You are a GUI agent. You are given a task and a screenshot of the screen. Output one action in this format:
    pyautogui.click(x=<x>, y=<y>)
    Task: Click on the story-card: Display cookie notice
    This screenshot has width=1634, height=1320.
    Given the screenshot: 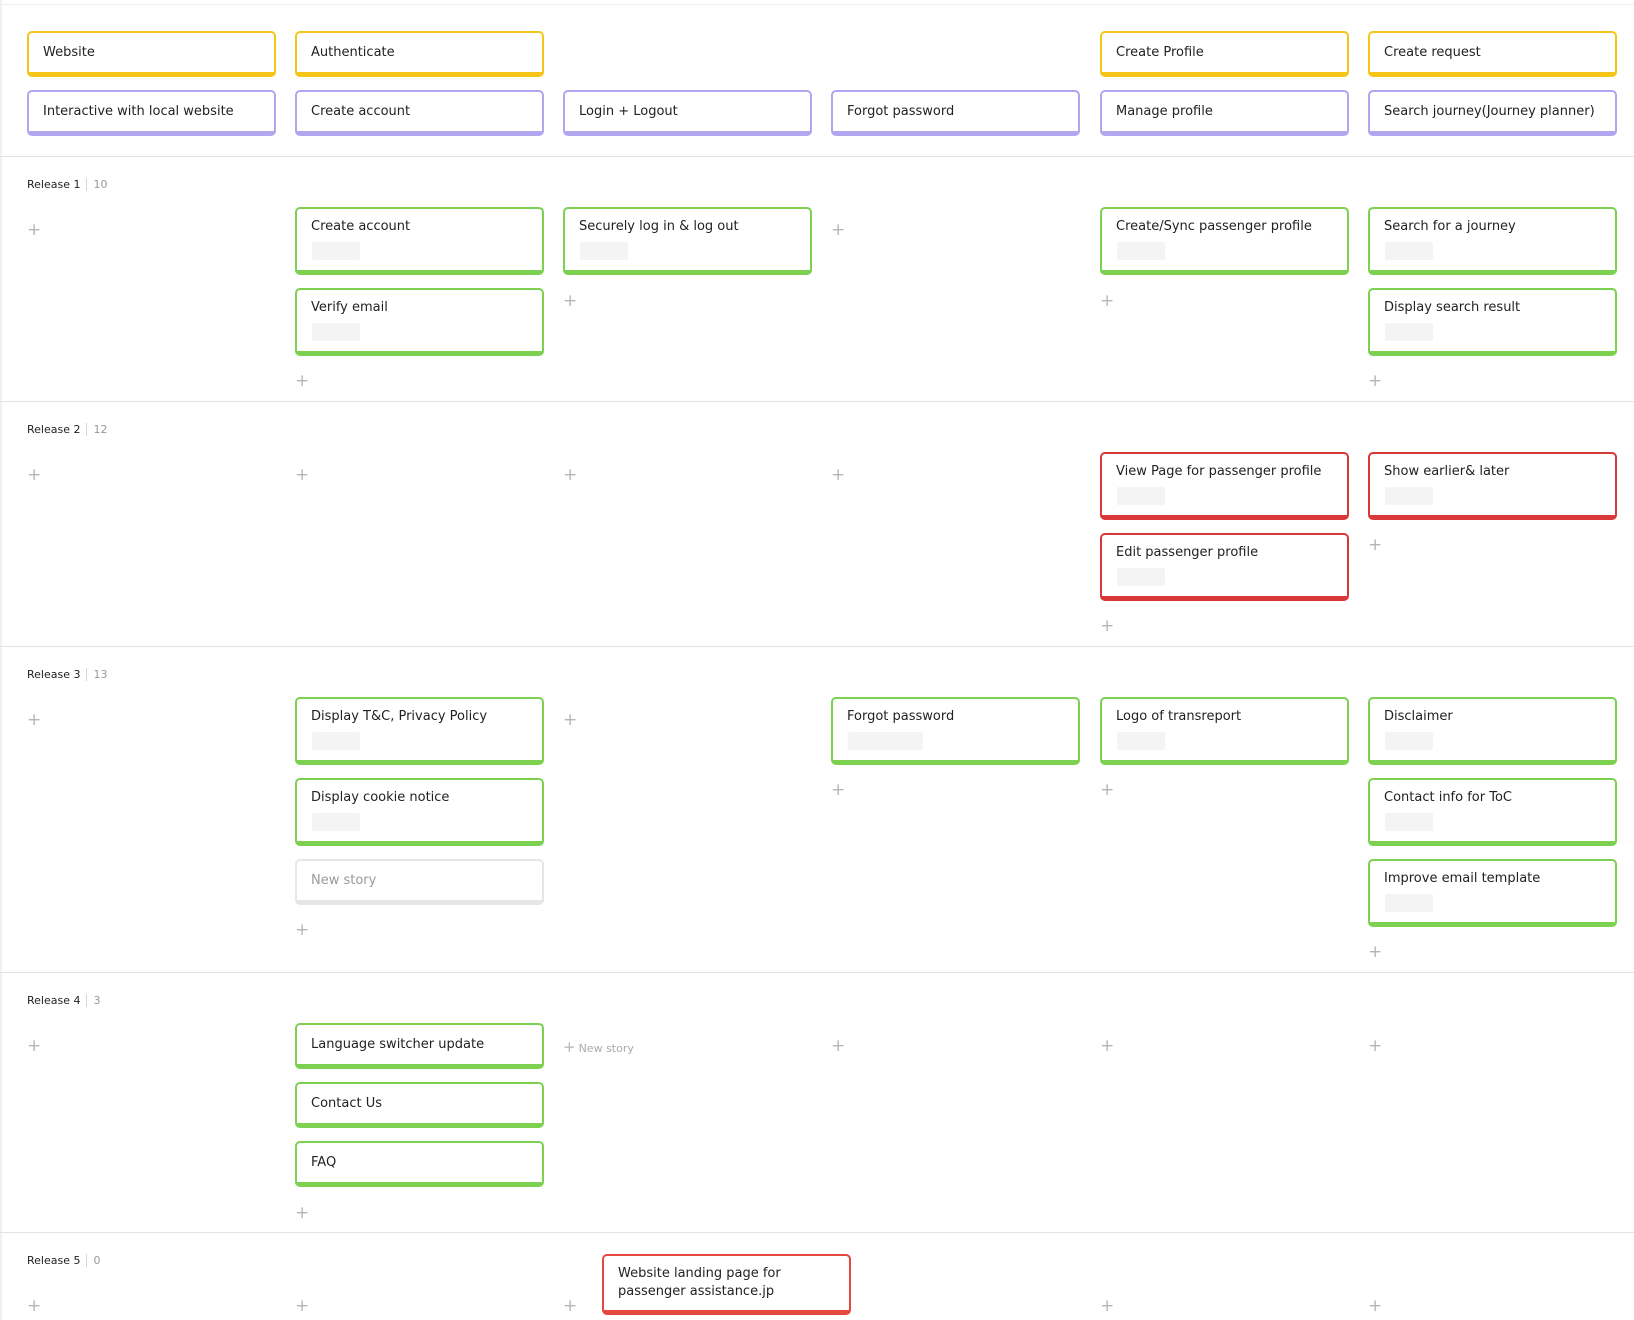 What is the action you would take?
    pyautogui.click(x=419, y=812)
    